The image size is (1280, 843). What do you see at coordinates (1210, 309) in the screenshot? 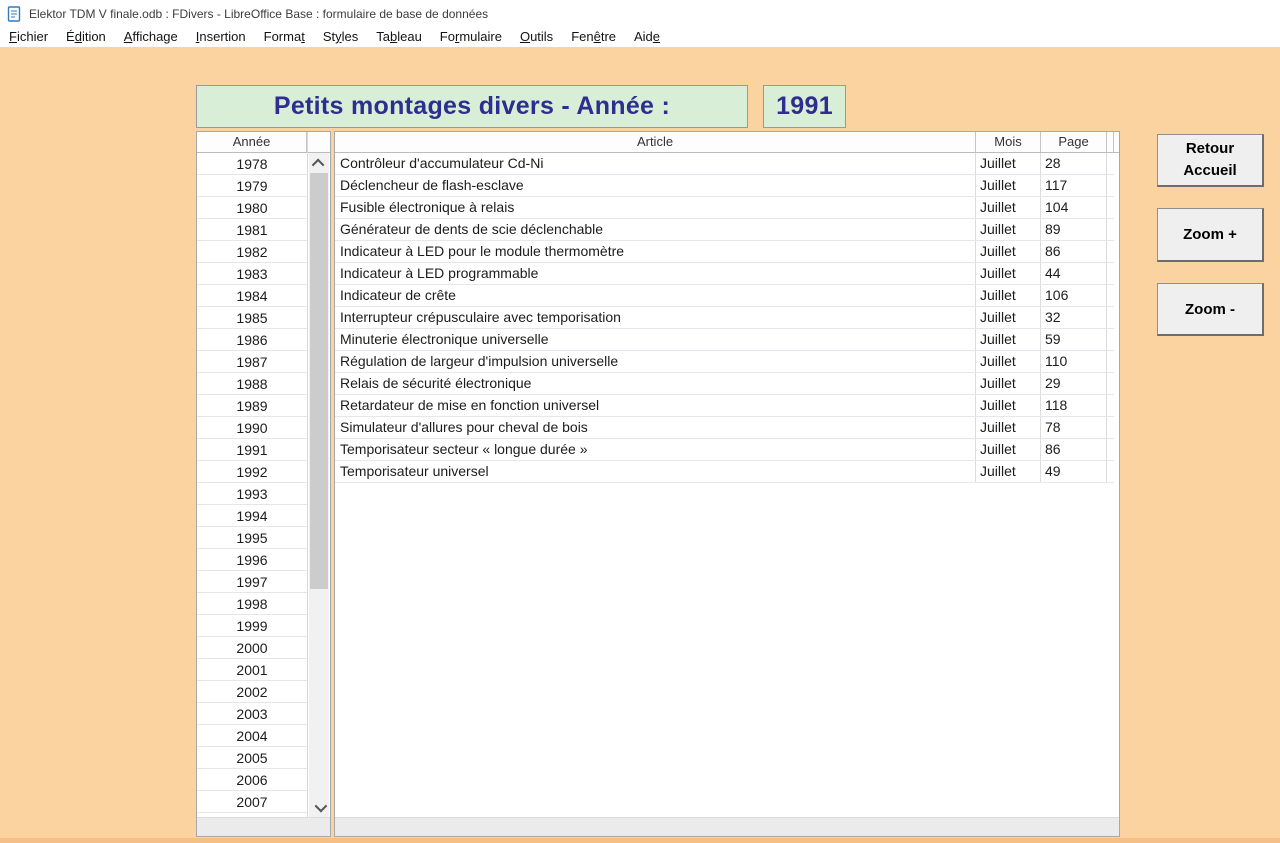
I see `zoom-out-button: Zoom -` at bounding box center [1210, 309].